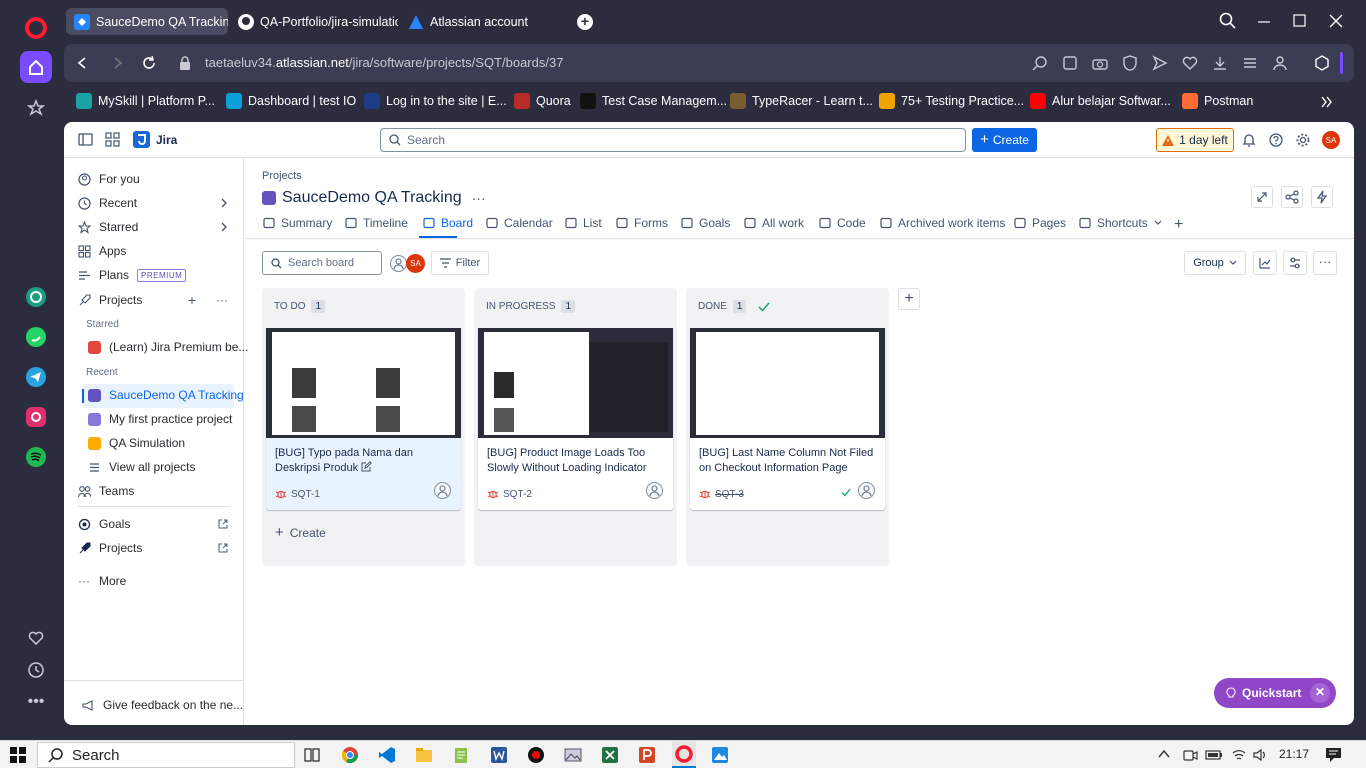 Image resolution: width=1366 pixels, height=768 pixels. Describe the element at coordinates (519, 223) in the screenshot. I see `tab-calendar: Calendar` at that location.